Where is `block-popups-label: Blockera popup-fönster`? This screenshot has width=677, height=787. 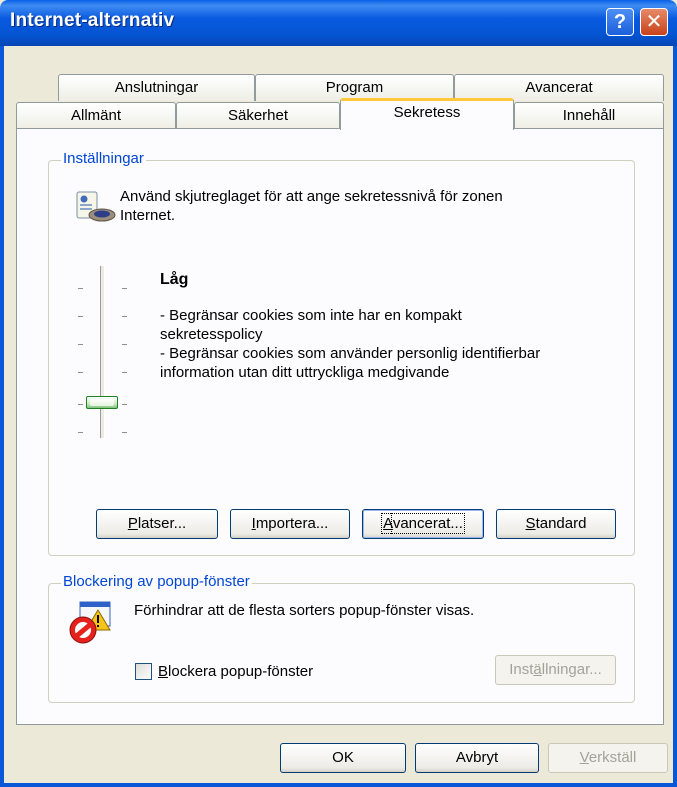 block-popups-label: Blockera popup-fönster is located at coordinates (235, 671).